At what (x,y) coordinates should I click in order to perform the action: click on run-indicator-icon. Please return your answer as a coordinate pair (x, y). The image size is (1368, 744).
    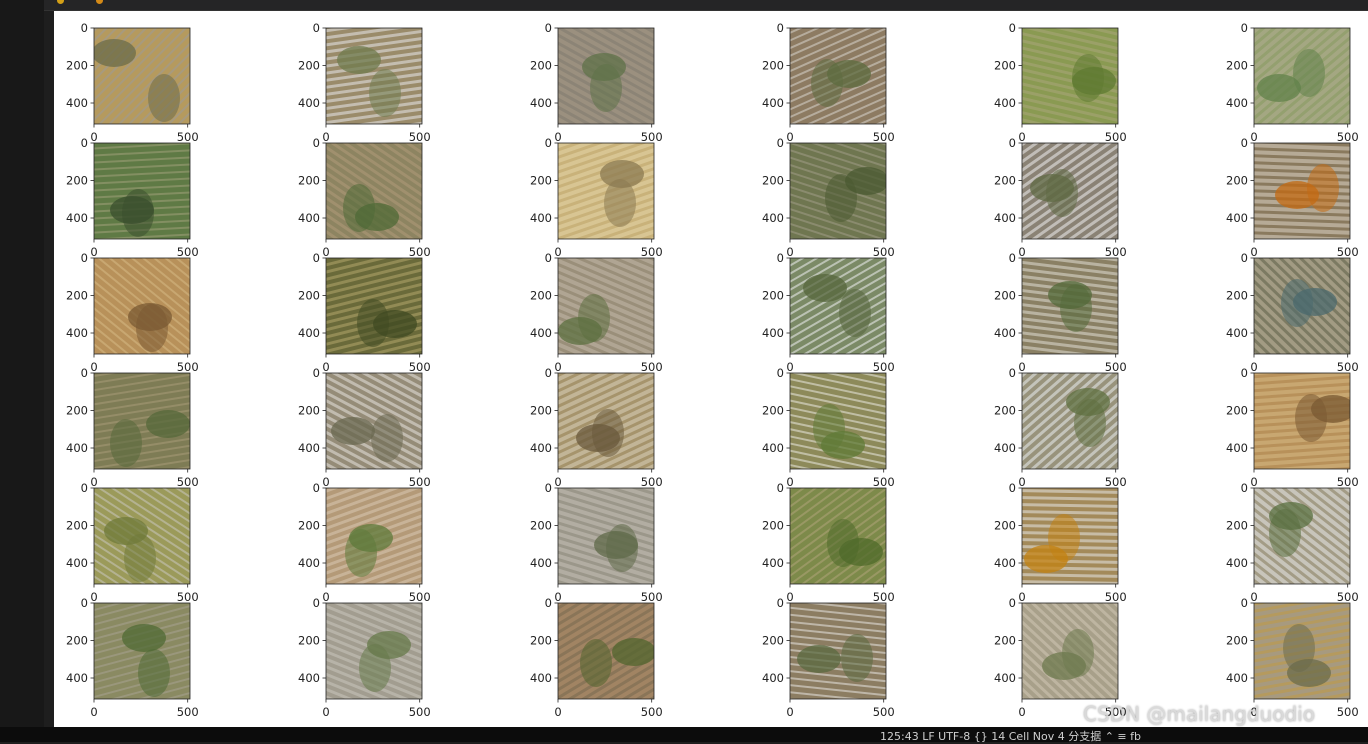
    Looking at the image, I should click on (60, 2).